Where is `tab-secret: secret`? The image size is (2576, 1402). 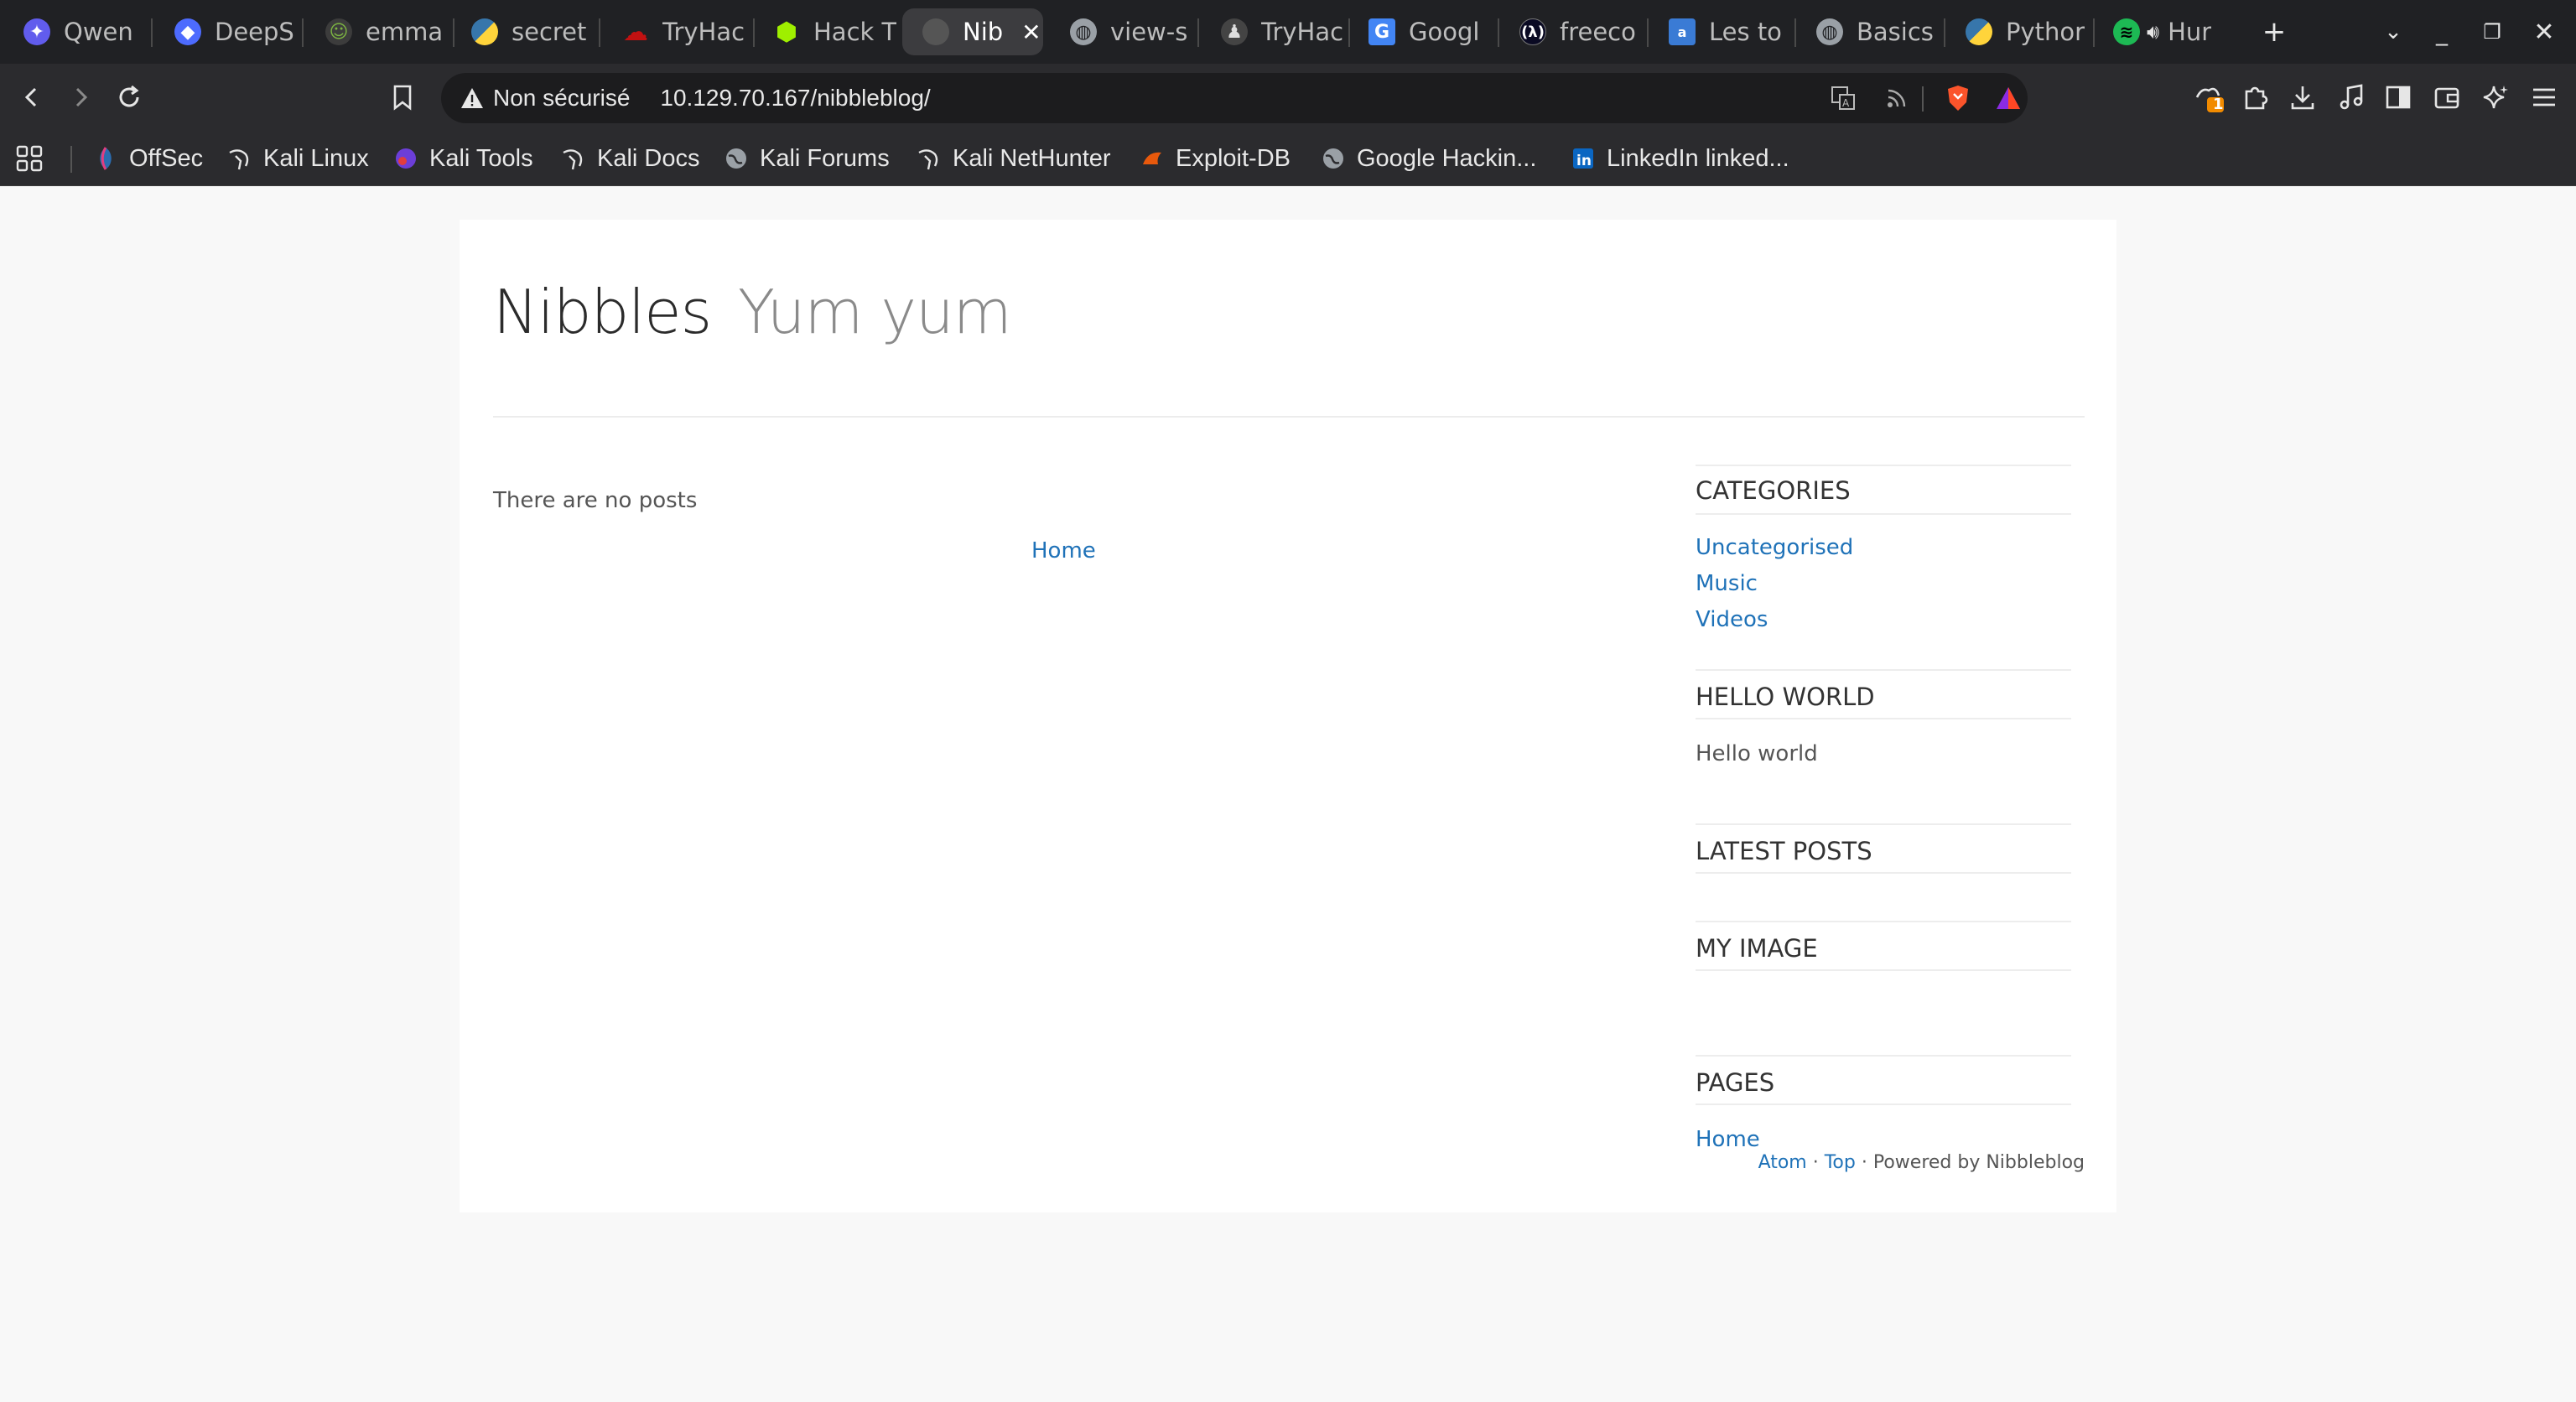
tab-secret: secret is located at coordinates (521, 31).